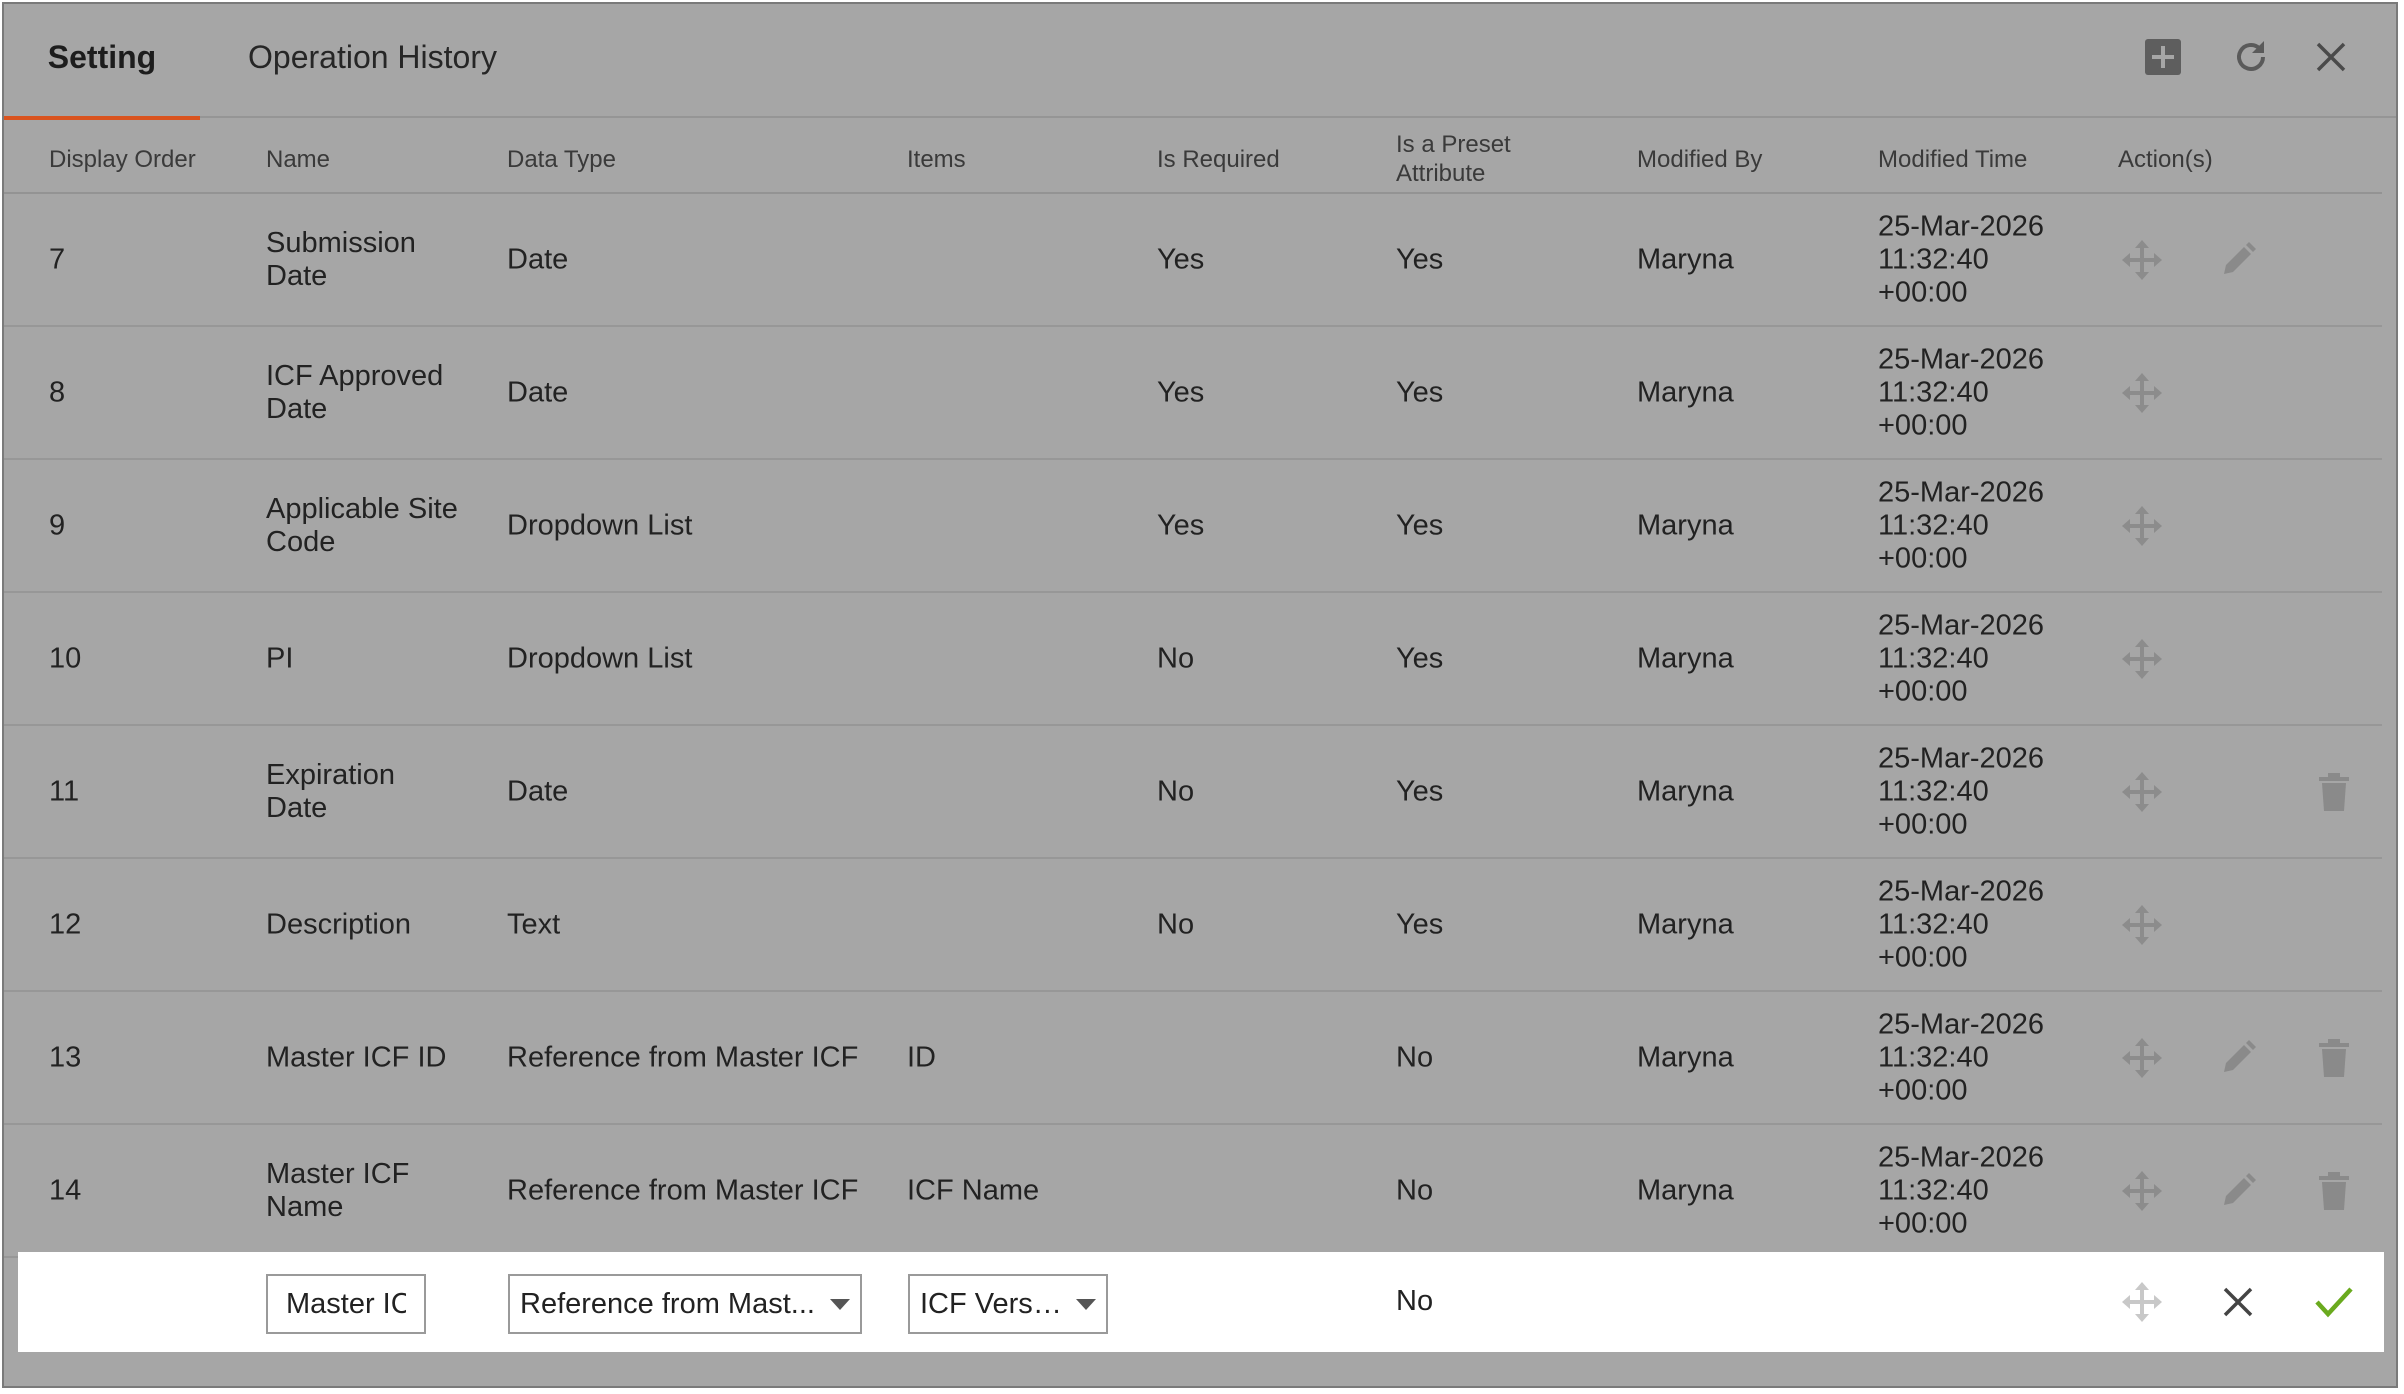  What do you see at coordinates (993, 1303) in the screenshot?
I see `items-select-value: ICF Version` at bounding box center [993, 1303].